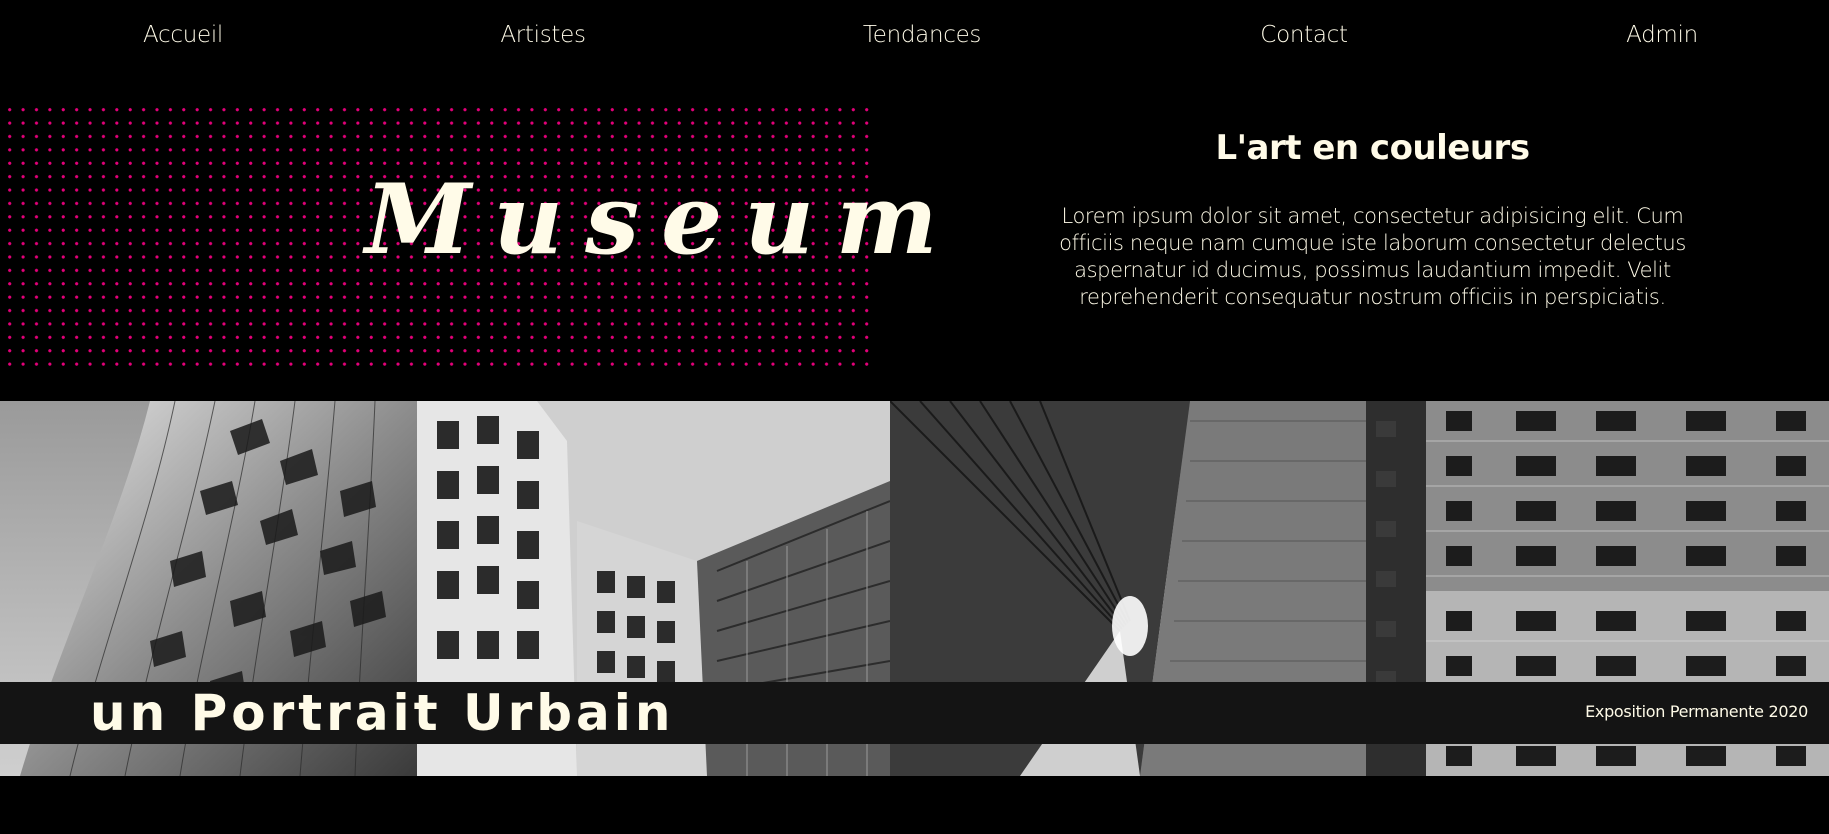 The height and width of the screenshot is (834, 1829). What do you see at coordinates (1696, 711) in the screenshot?
I see `exhibition-subtitle: Exposition Permanente 2020` at bounding box center [1696, 711].